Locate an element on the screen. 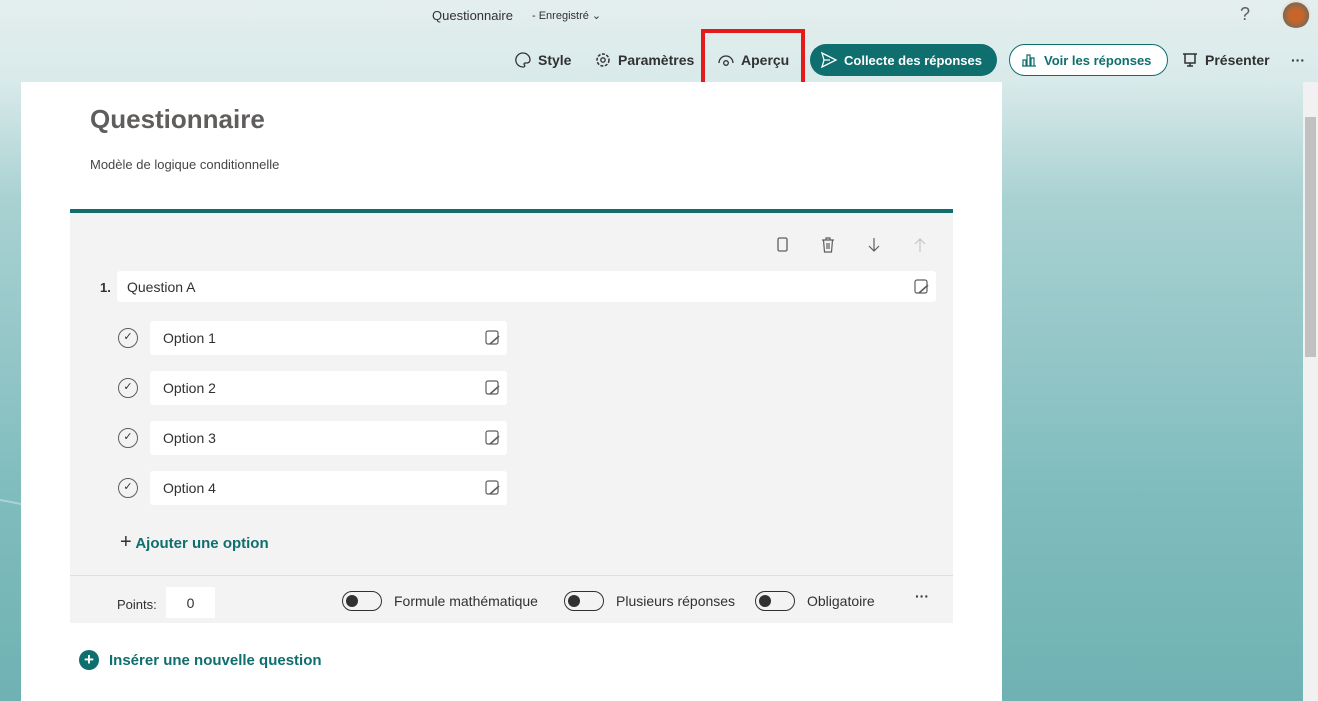 This screenshot has height=701, width=1318. settings-button: Paramètres is located at coordinates (644, 60).